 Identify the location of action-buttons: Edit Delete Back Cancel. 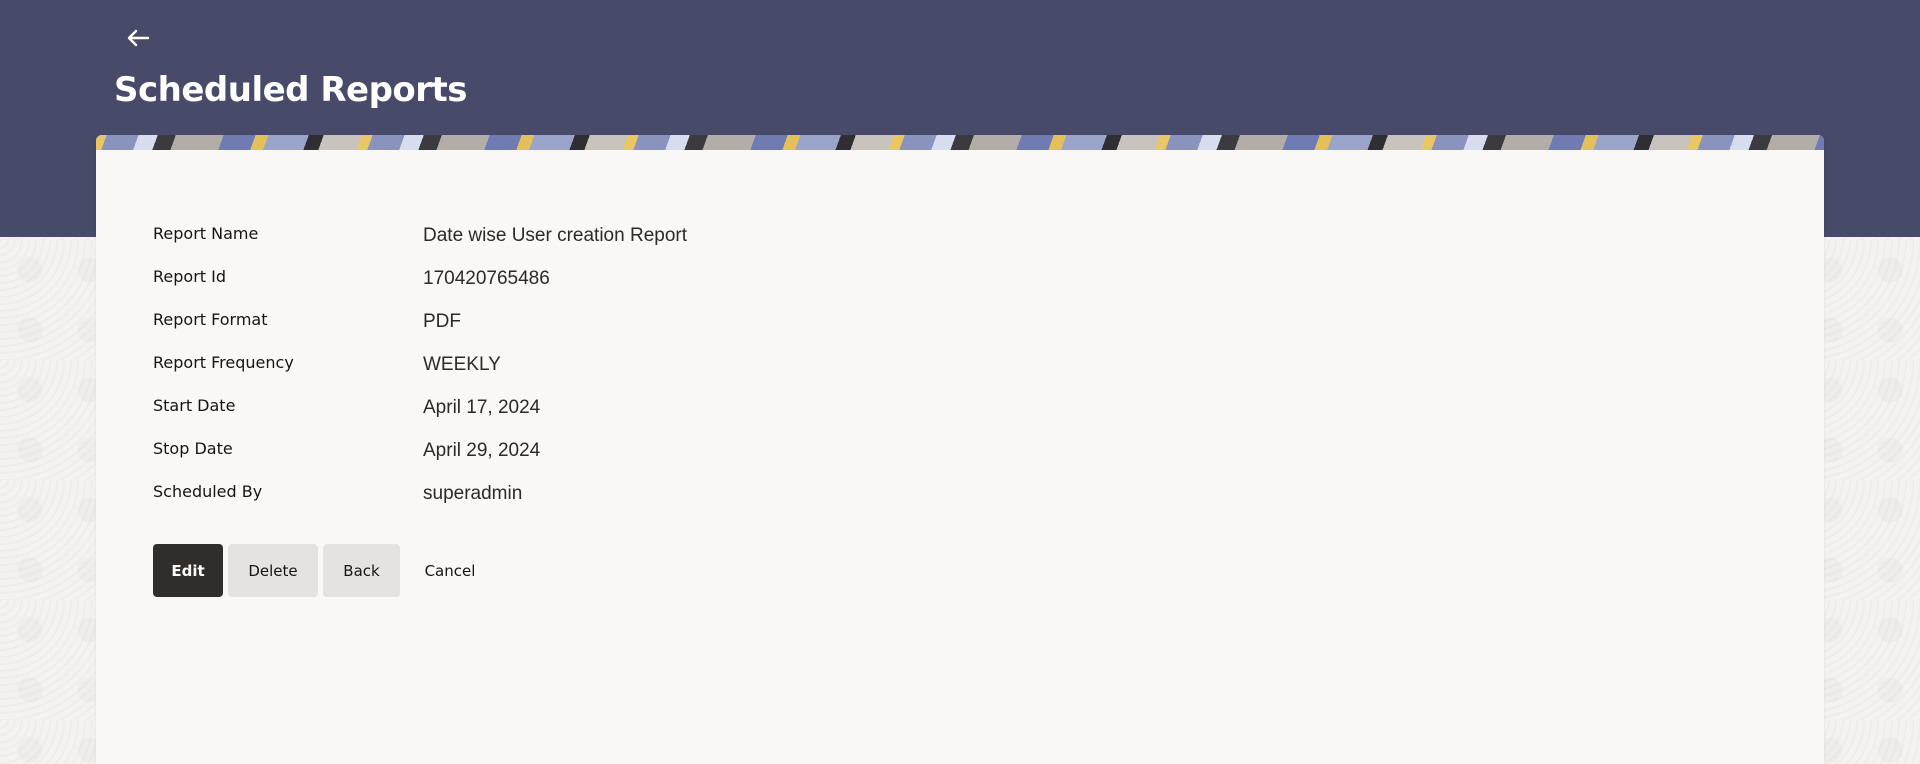
(326, 570).